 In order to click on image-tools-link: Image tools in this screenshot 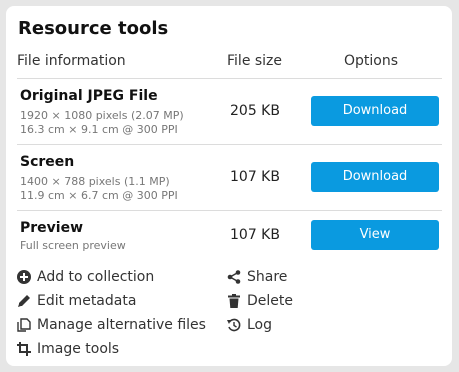, I will do `click(68, 349)`.